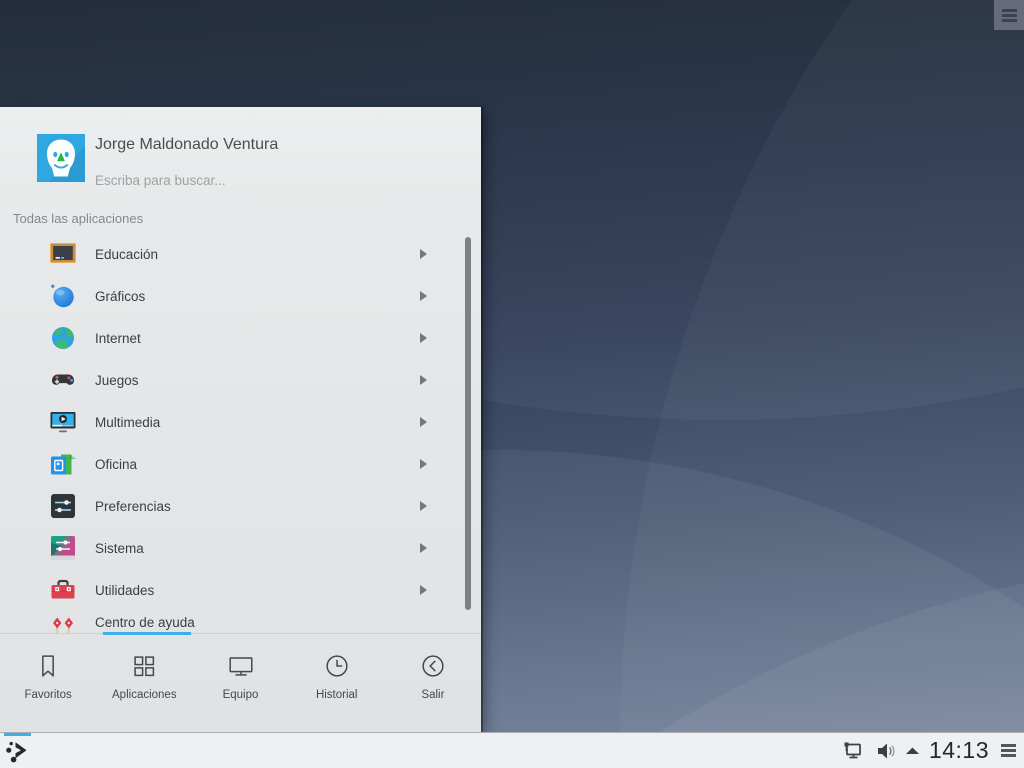 This screenshot has width=1024, height=768. What do you see at coordinates (145, 622) in the screenshot?
I see `category-label: Centro de ayuda` at bounding box center [145, 622].